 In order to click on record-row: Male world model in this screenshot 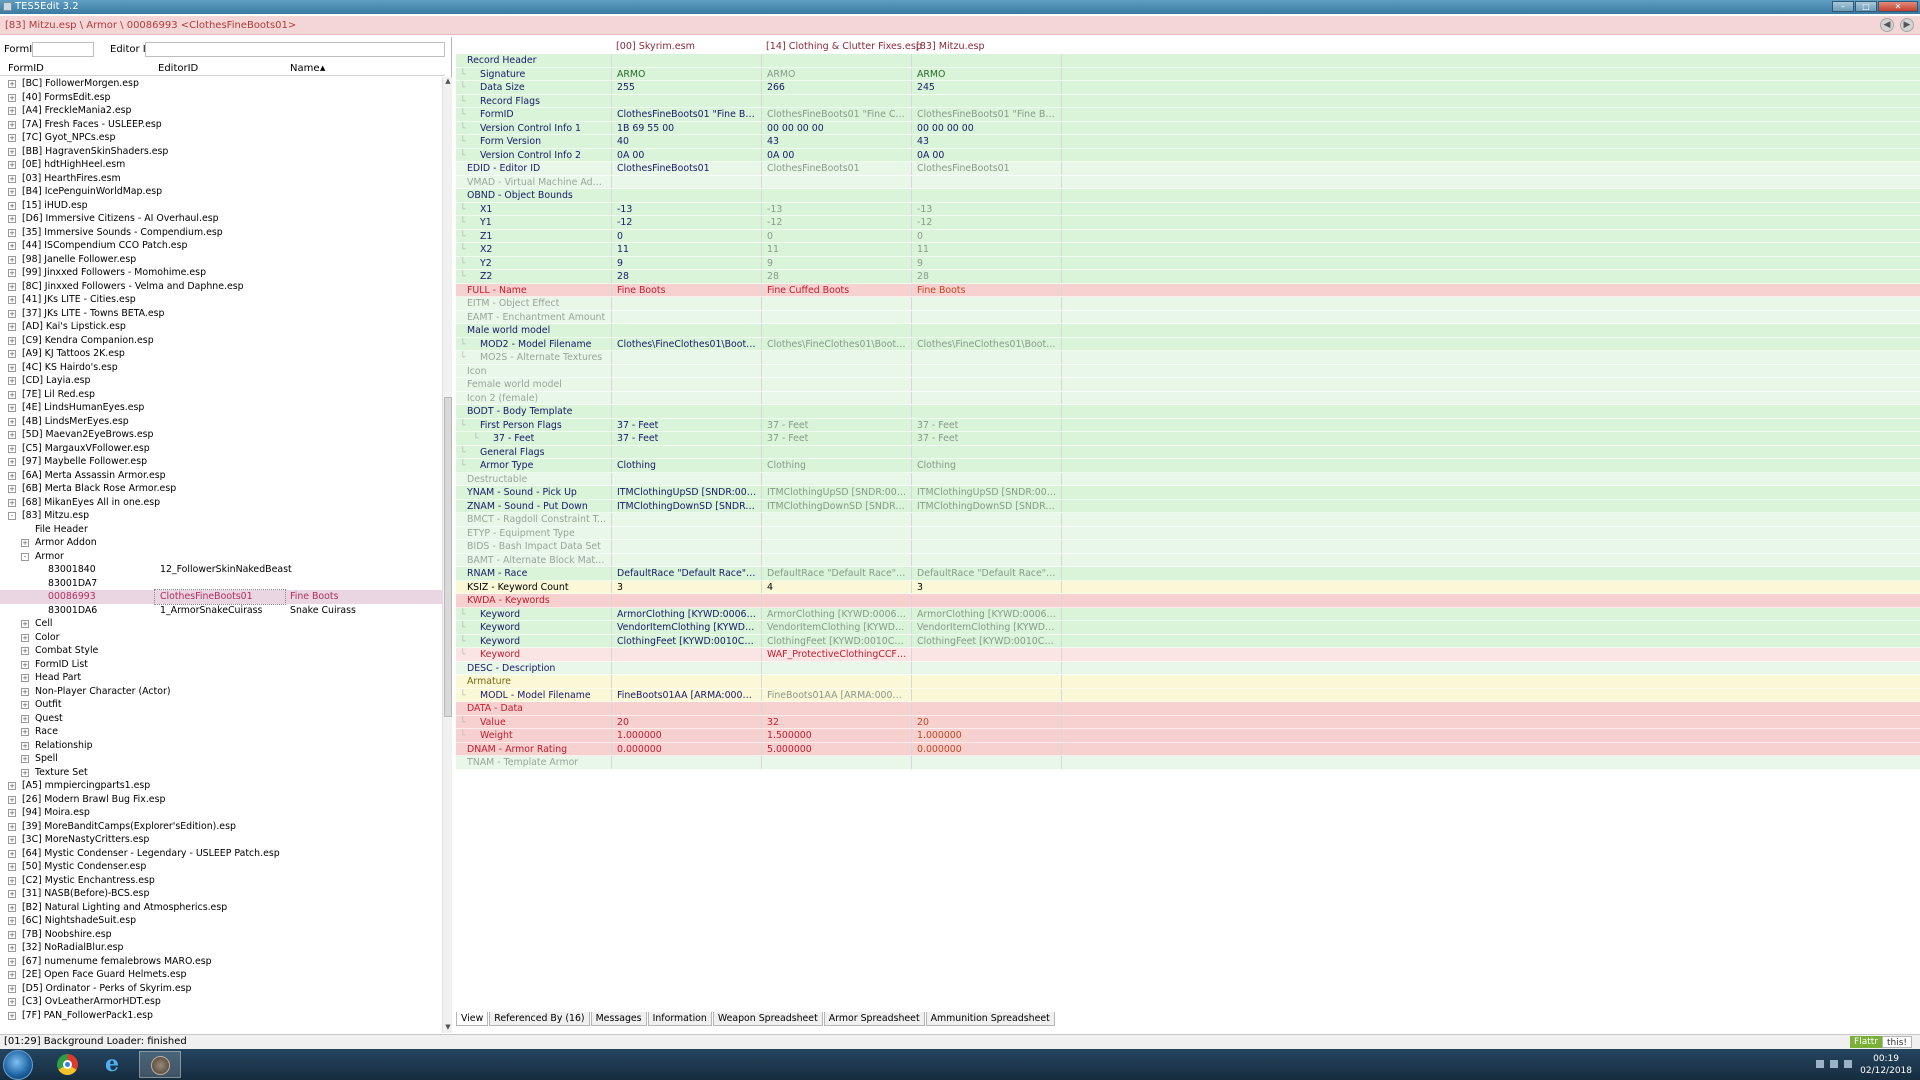, I will do `click(1188, 331)`.